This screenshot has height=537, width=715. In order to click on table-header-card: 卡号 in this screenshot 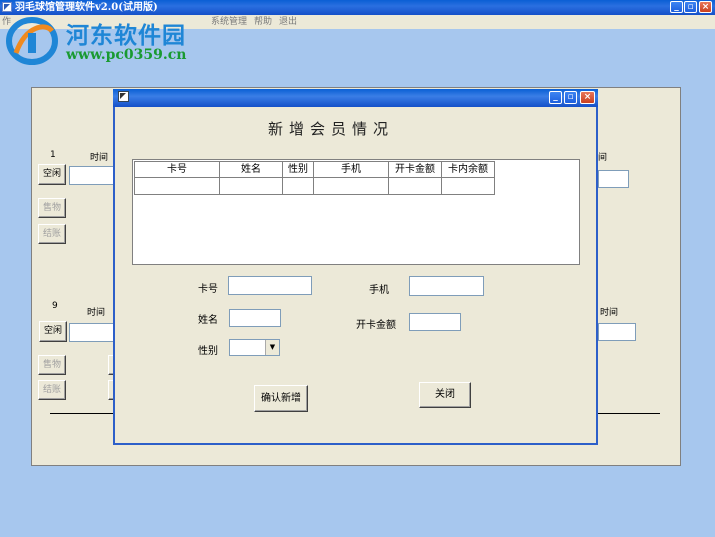, I will do `click(177, 169)`.